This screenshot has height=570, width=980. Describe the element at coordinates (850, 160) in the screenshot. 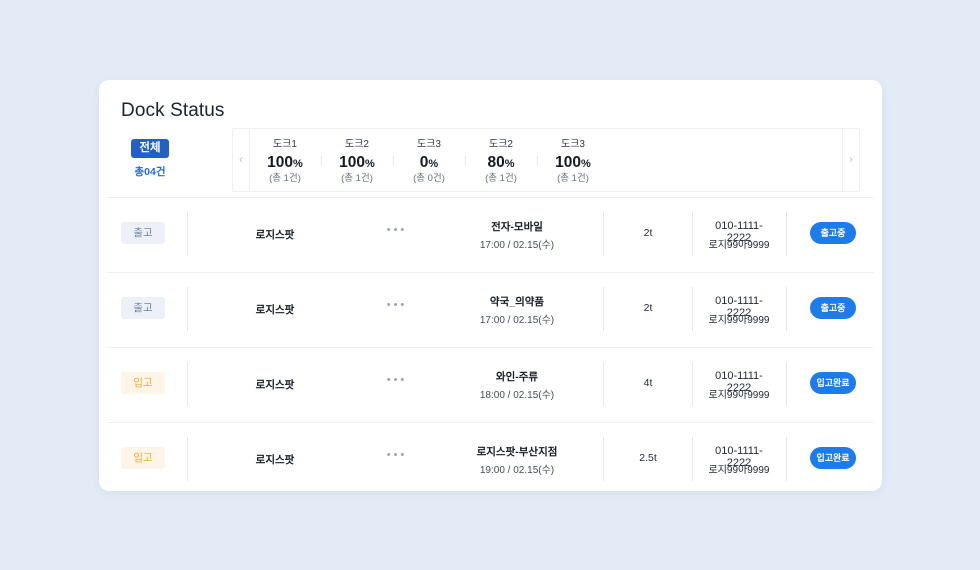

I see `chevron-right-icon: ›` at that location.